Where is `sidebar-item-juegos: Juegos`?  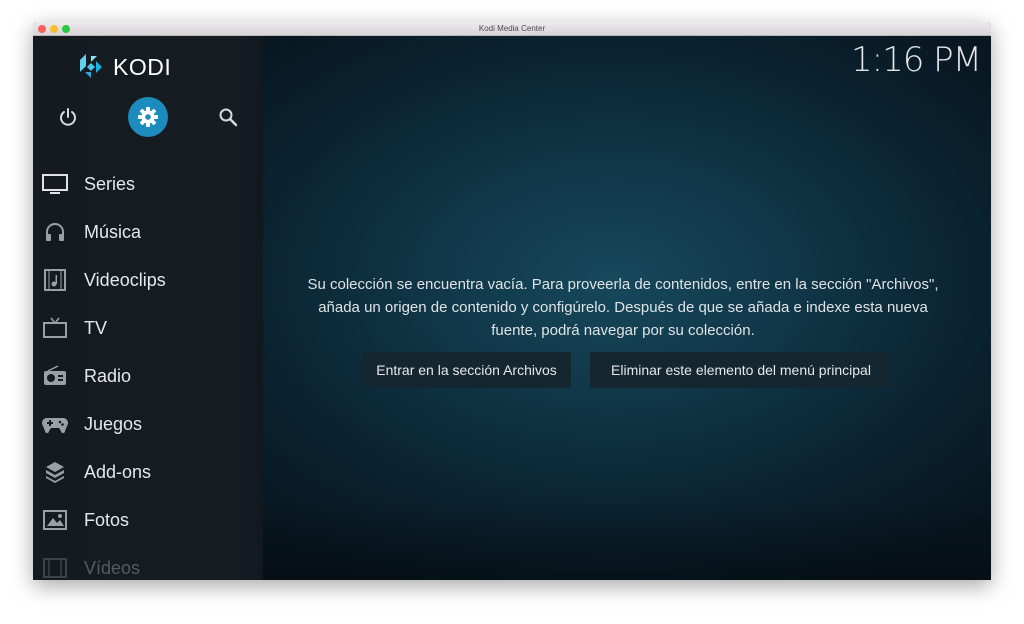
sidebar-item-juegos: Juegos is located at coordinates (148, 424).